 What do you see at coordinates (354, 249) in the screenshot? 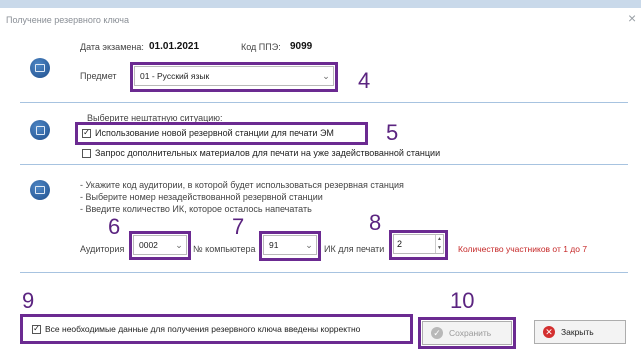
I see `ik-label: ИК для печати` at bounding box center [354, 249].